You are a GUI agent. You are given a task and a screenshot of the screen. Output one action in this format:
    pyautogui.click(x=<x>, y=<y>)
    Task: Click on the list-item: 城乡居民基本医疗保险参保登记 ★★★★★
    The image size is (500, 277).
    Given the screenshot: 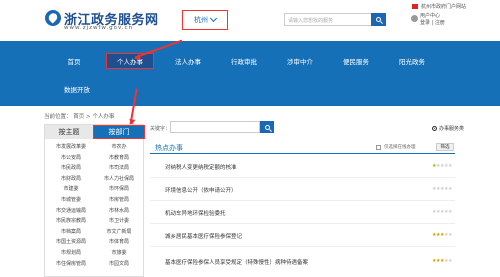 What is the action you would take?
    pyautogui.click(x=302, y=235)
    